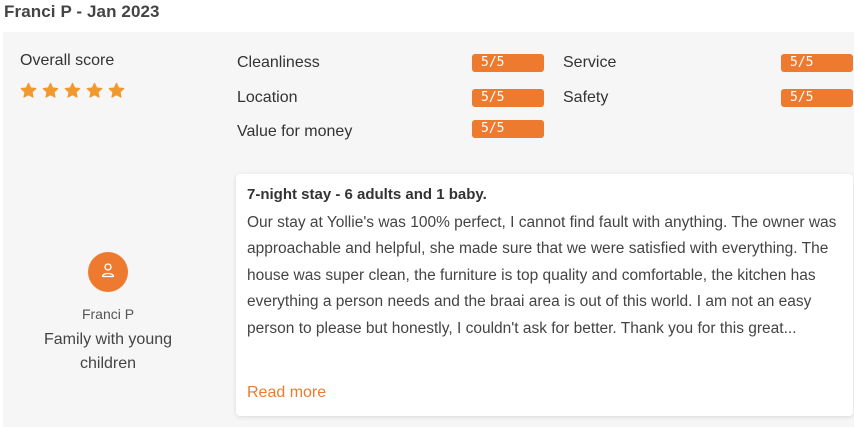 The width and height of the screenshot is (854, 427). I want to click on star-rating, so click(72, 90).